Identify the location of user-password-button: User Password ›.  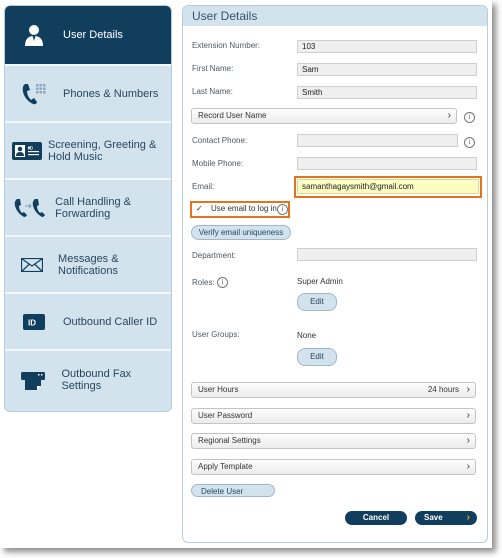
(333, 416).